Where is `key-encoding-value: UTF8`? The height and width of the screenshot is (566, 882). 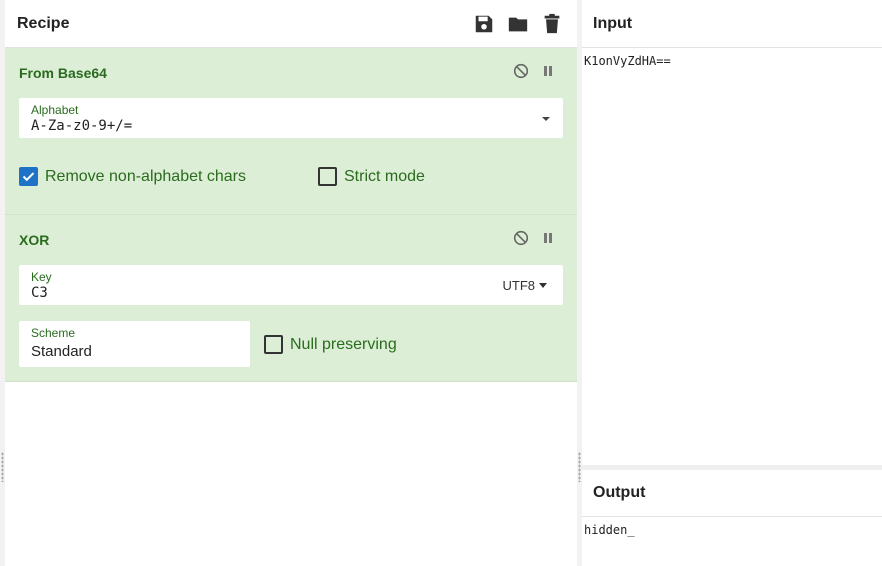
key-encoding-value: UTF8 is located at coordinates (519, 285).